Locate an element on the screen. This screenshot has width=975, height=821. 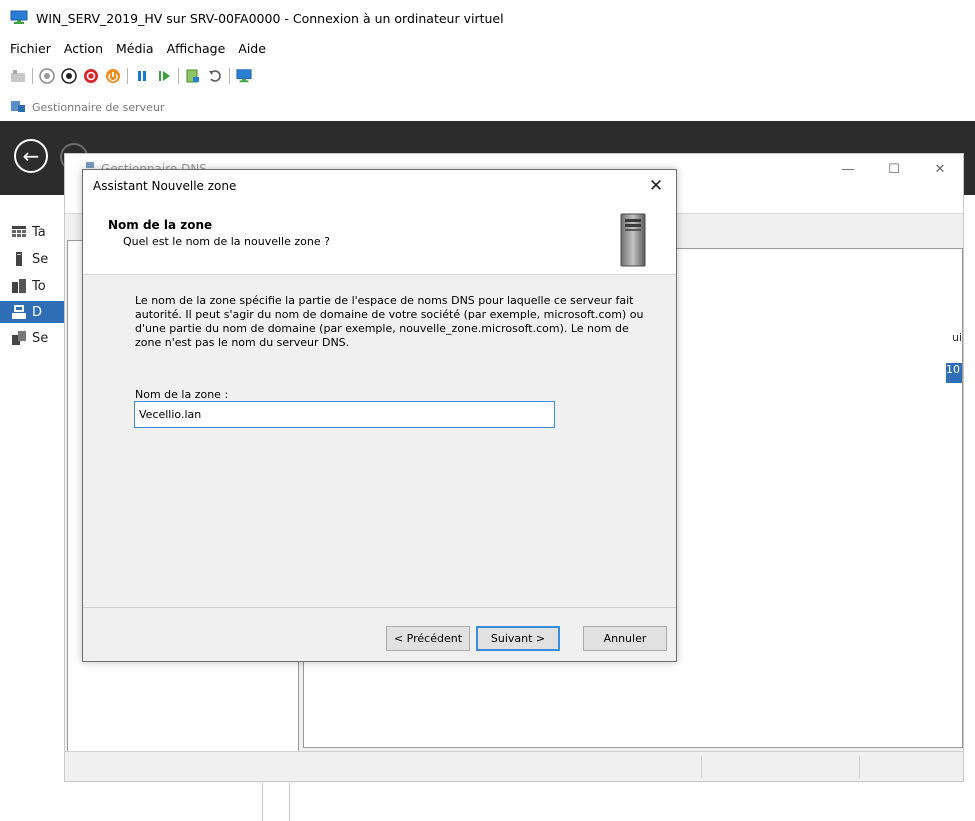
sidebar-item-dashboard: Ta is located at coordinates (42, 232).